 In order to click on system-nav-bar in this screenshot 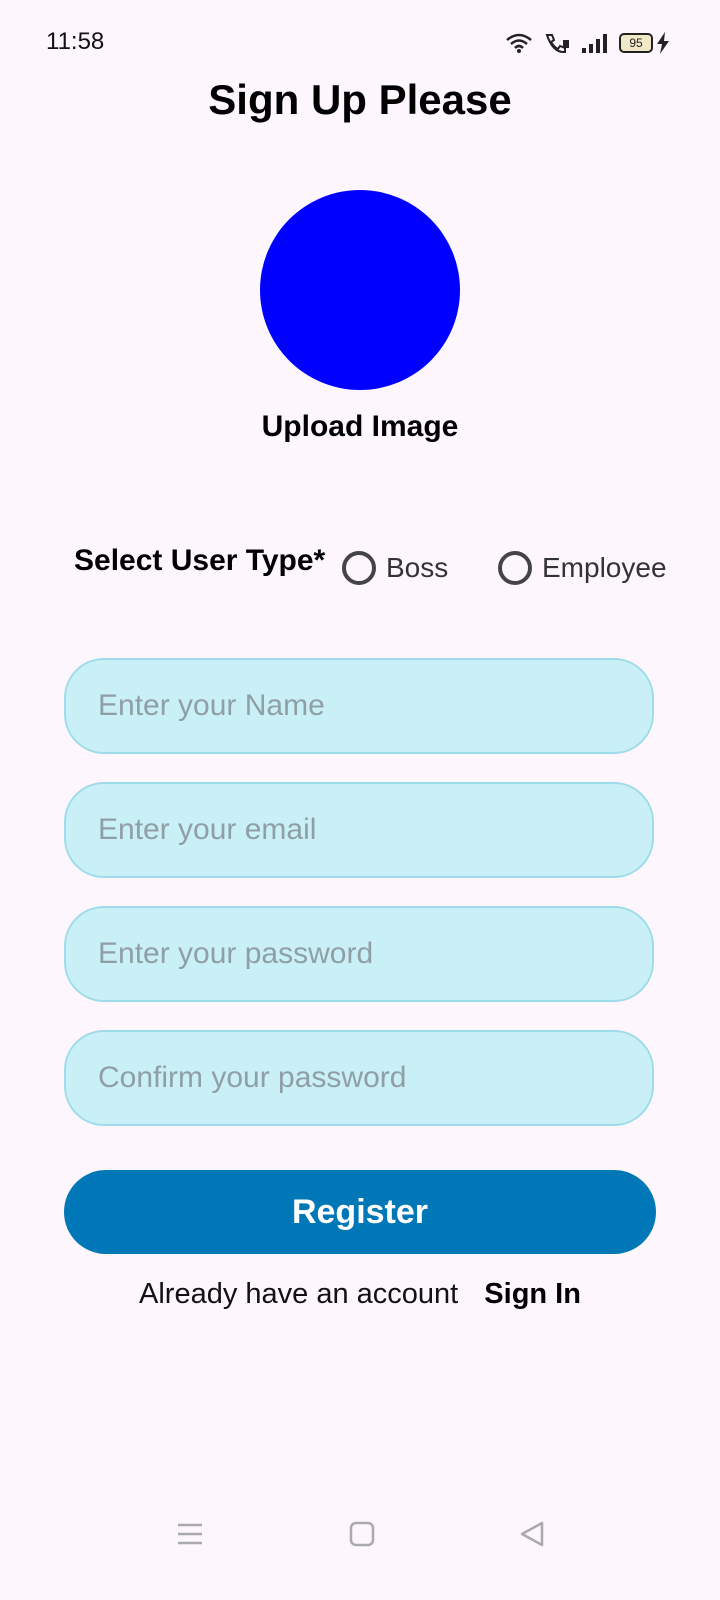, I will do `click(360, 1545)`.